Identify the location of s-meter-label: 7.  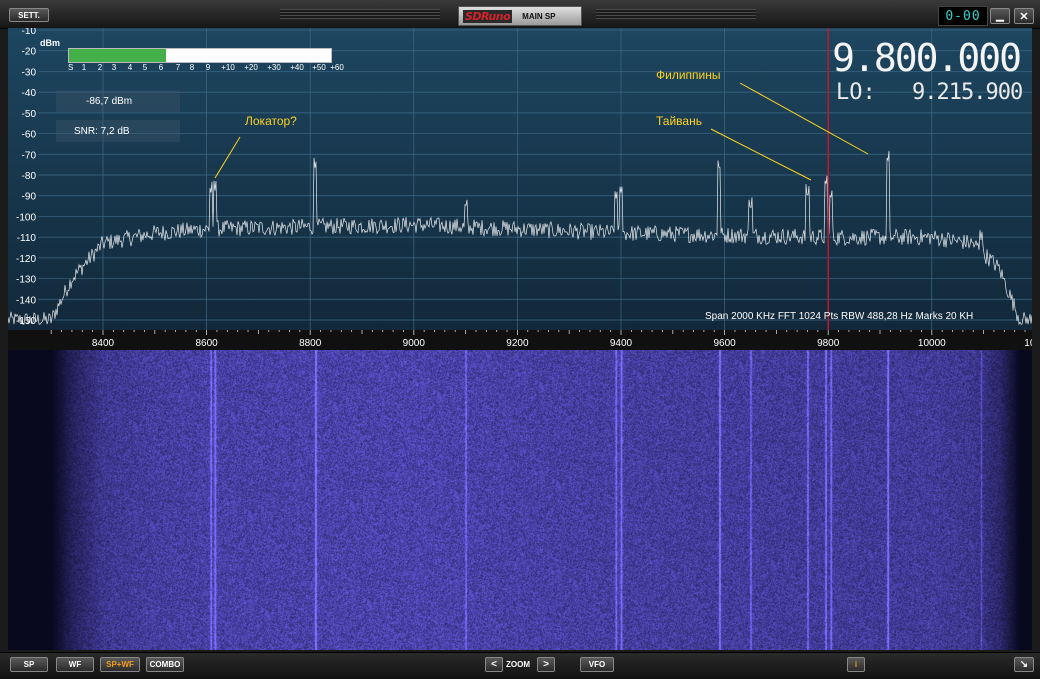
(178, 67).